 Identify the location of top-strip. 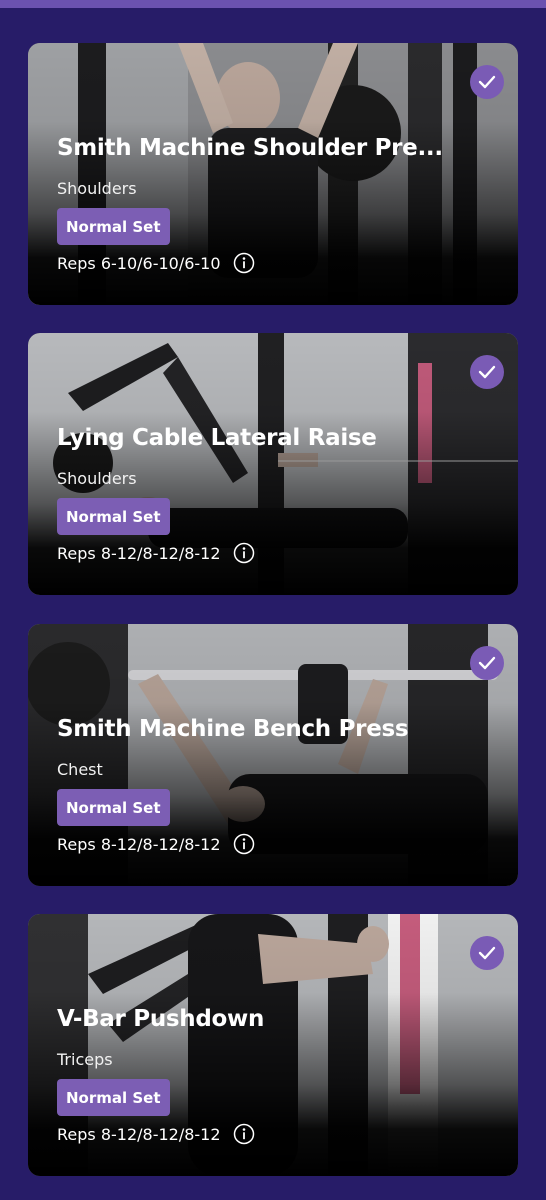
(273, 4).